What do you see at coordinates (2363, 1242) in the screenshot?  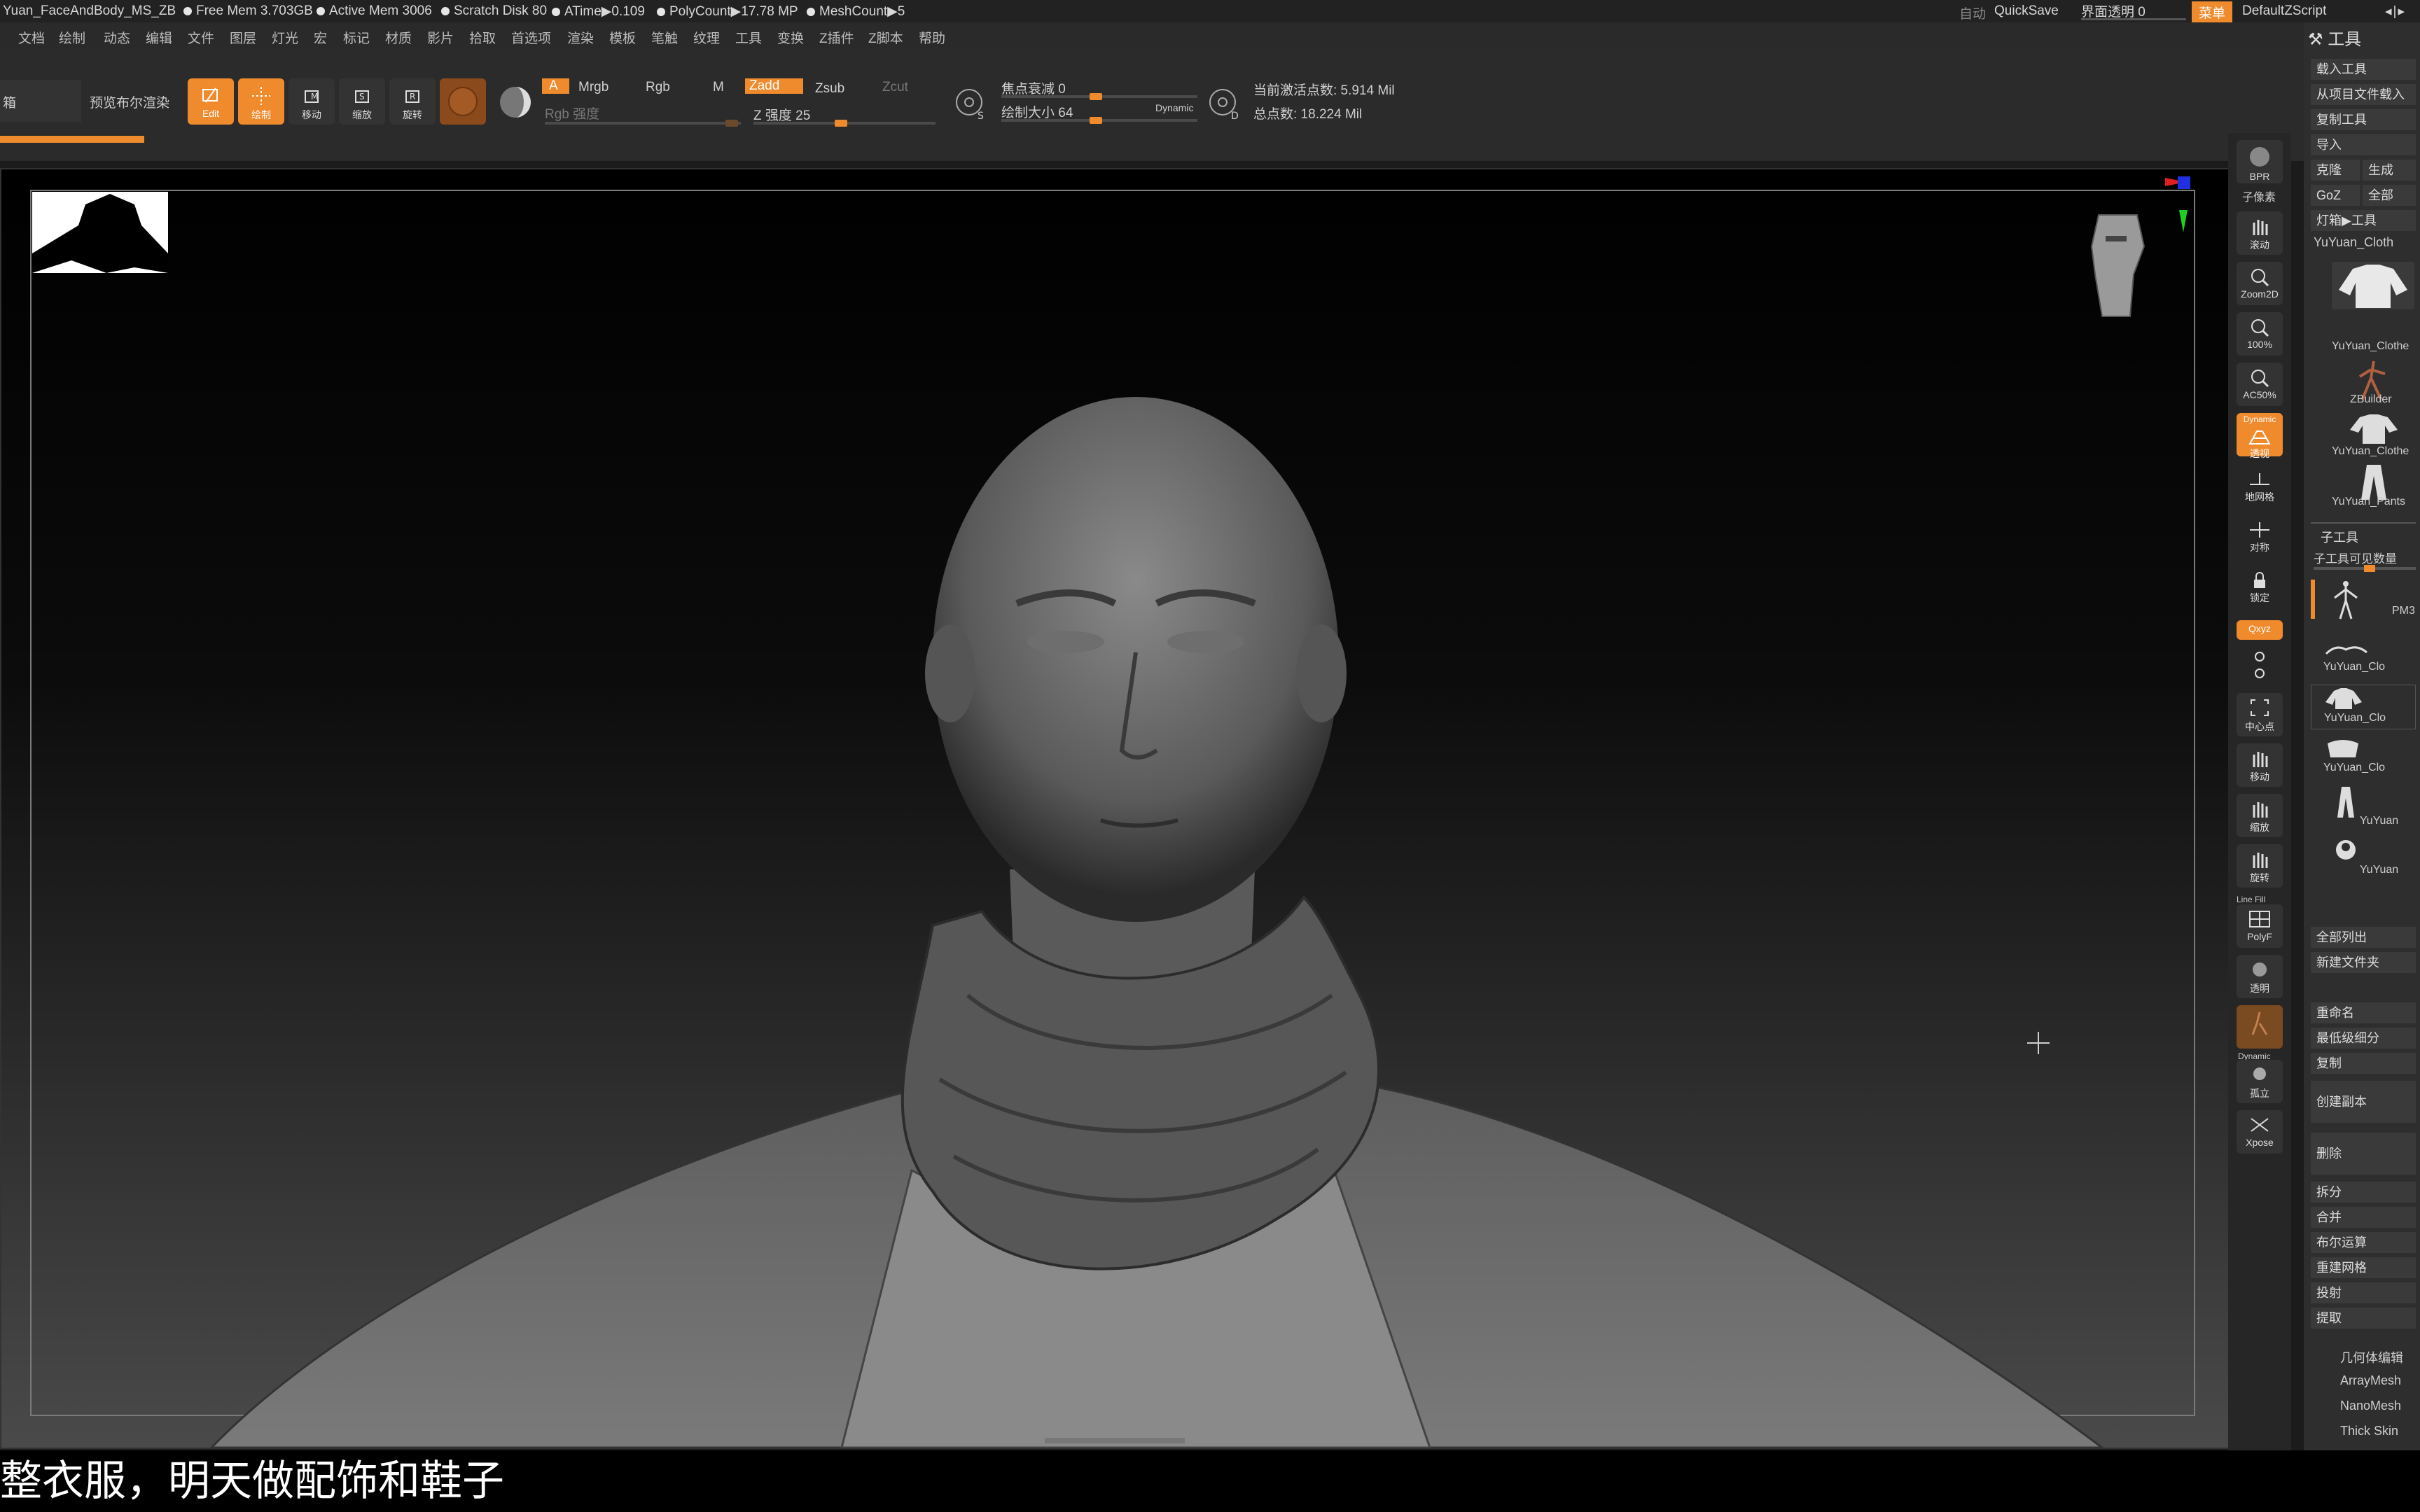 I see `boolean-menu: 布尔运算` at bounding box center [2363, 1242].